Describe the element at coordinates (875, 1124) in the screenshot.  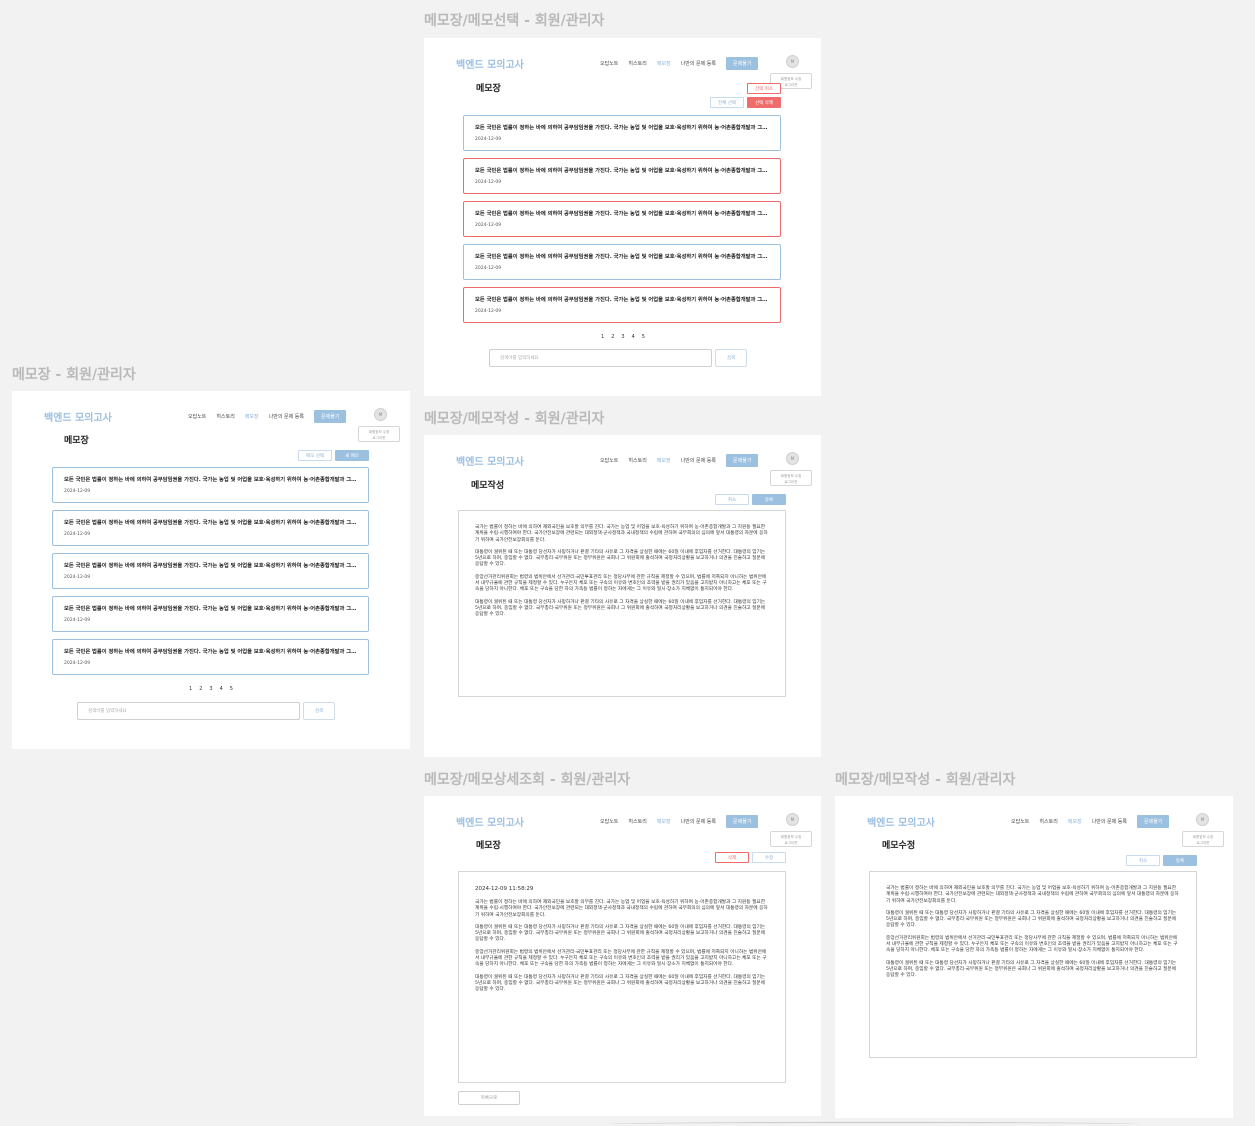
I see `canvas-edge-line` at that location.